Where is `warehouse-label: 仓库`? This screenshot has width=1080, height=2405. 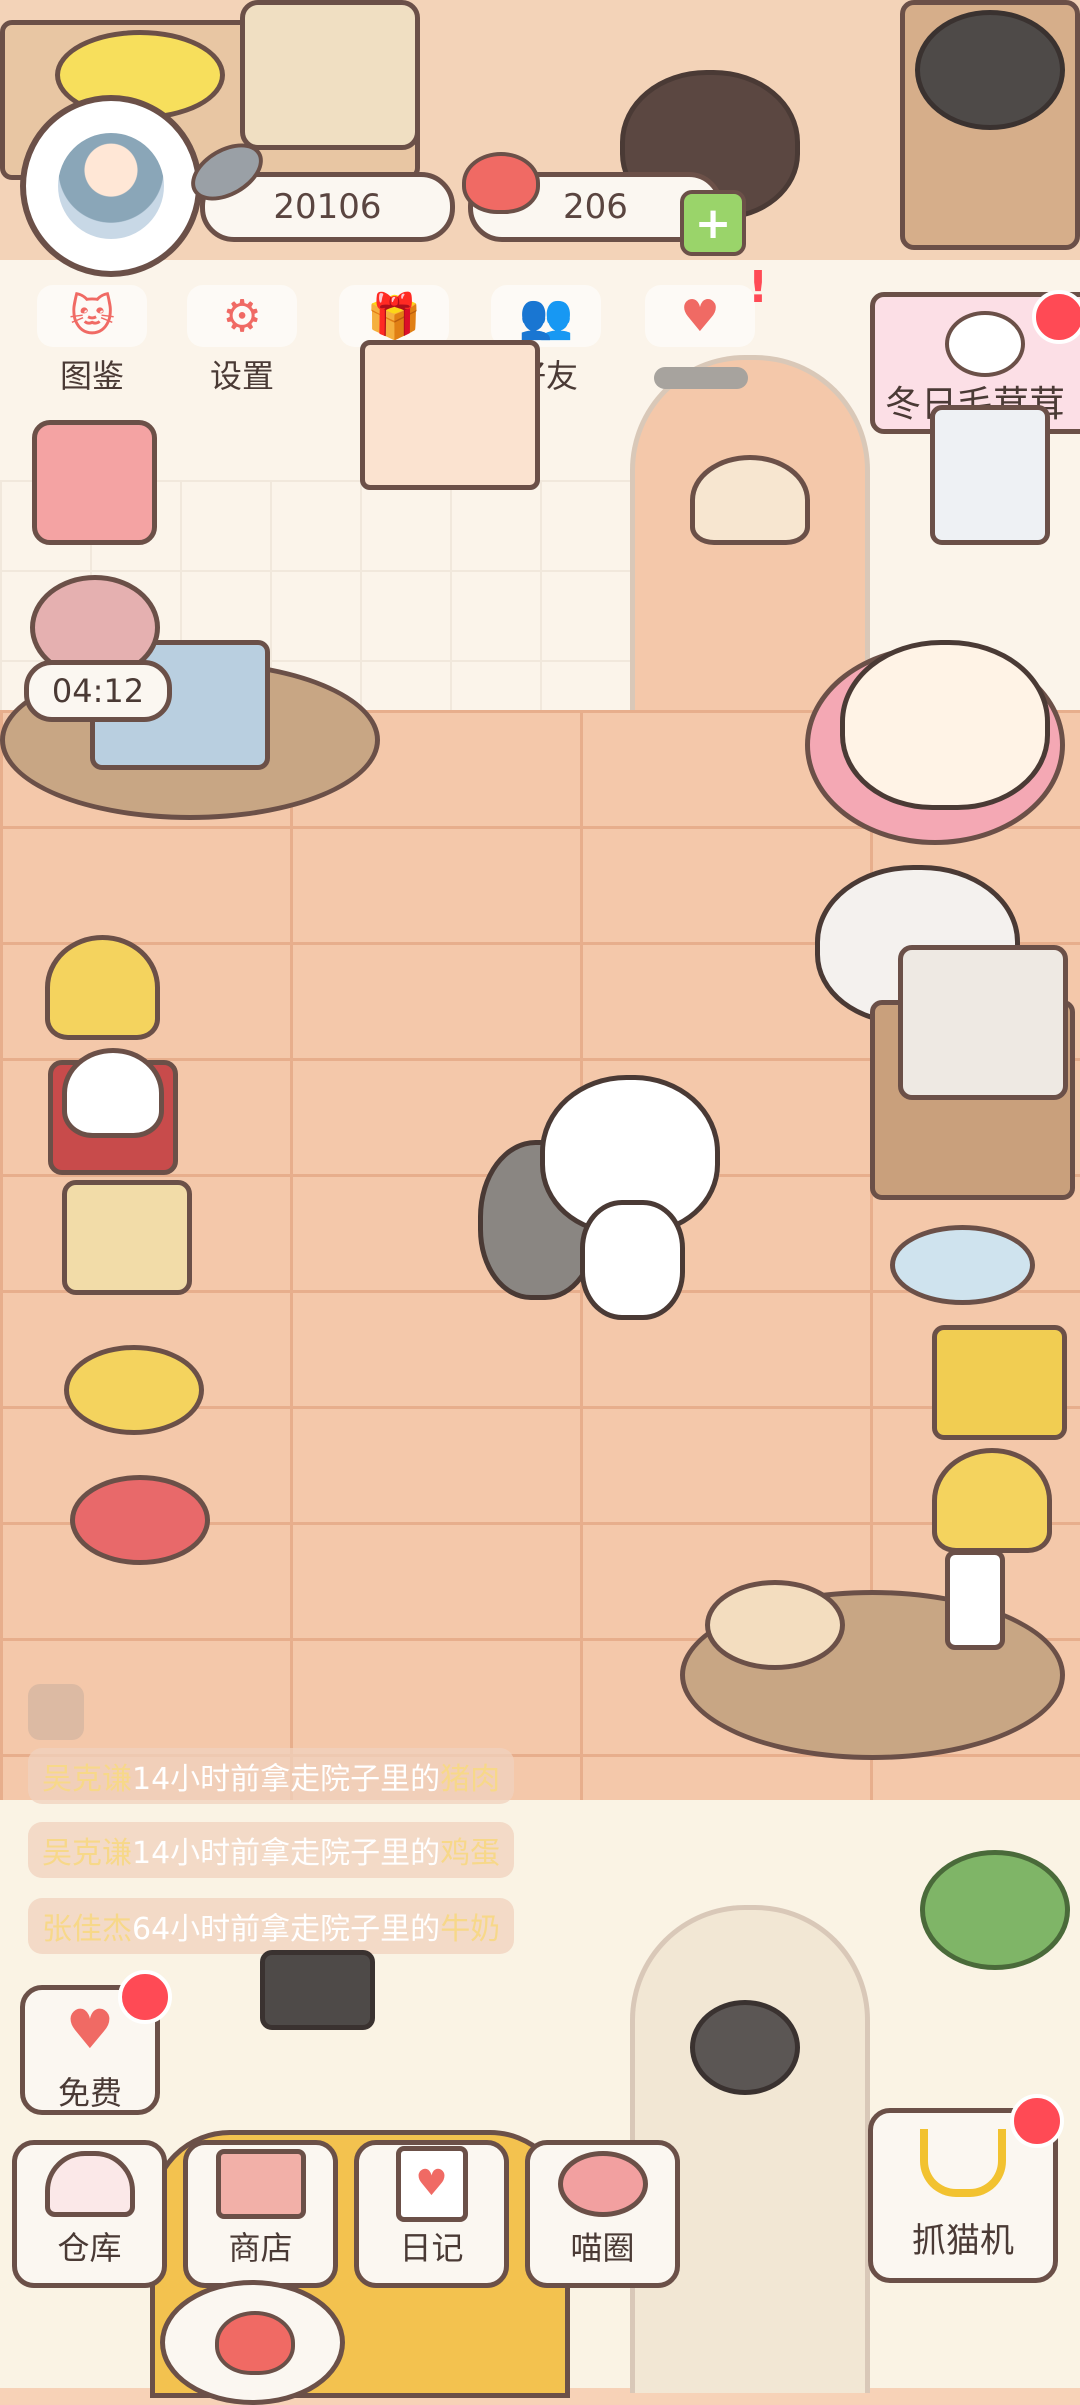 warehouse-label: 仓库 is located at coordinates (89, 2248).